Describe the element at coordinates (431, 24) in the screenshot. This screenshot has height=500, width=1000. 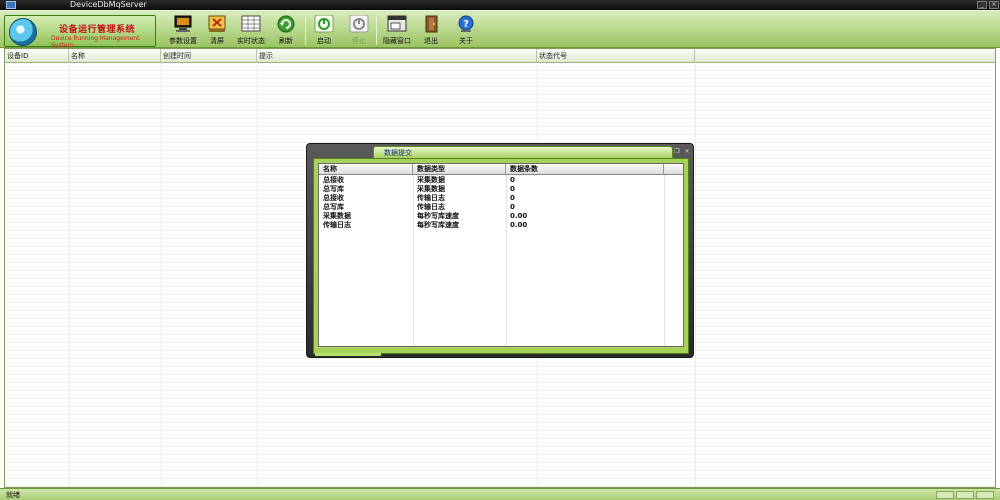
I see `exit-door-icon` at that location.